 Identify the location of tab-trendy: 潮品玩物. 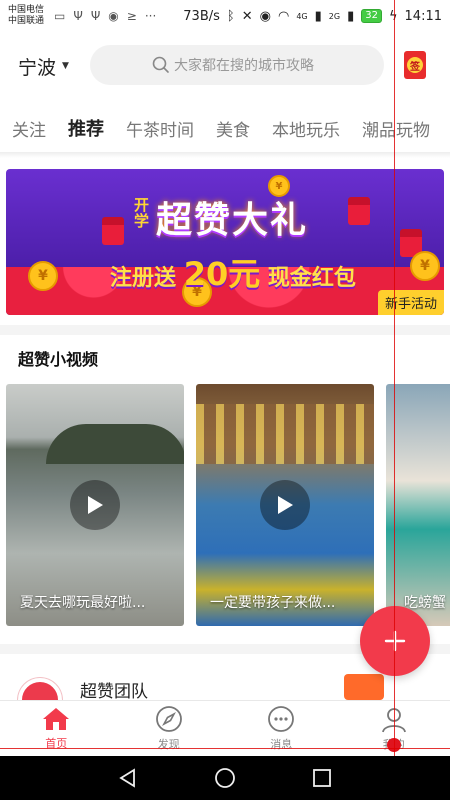
(396, 128).